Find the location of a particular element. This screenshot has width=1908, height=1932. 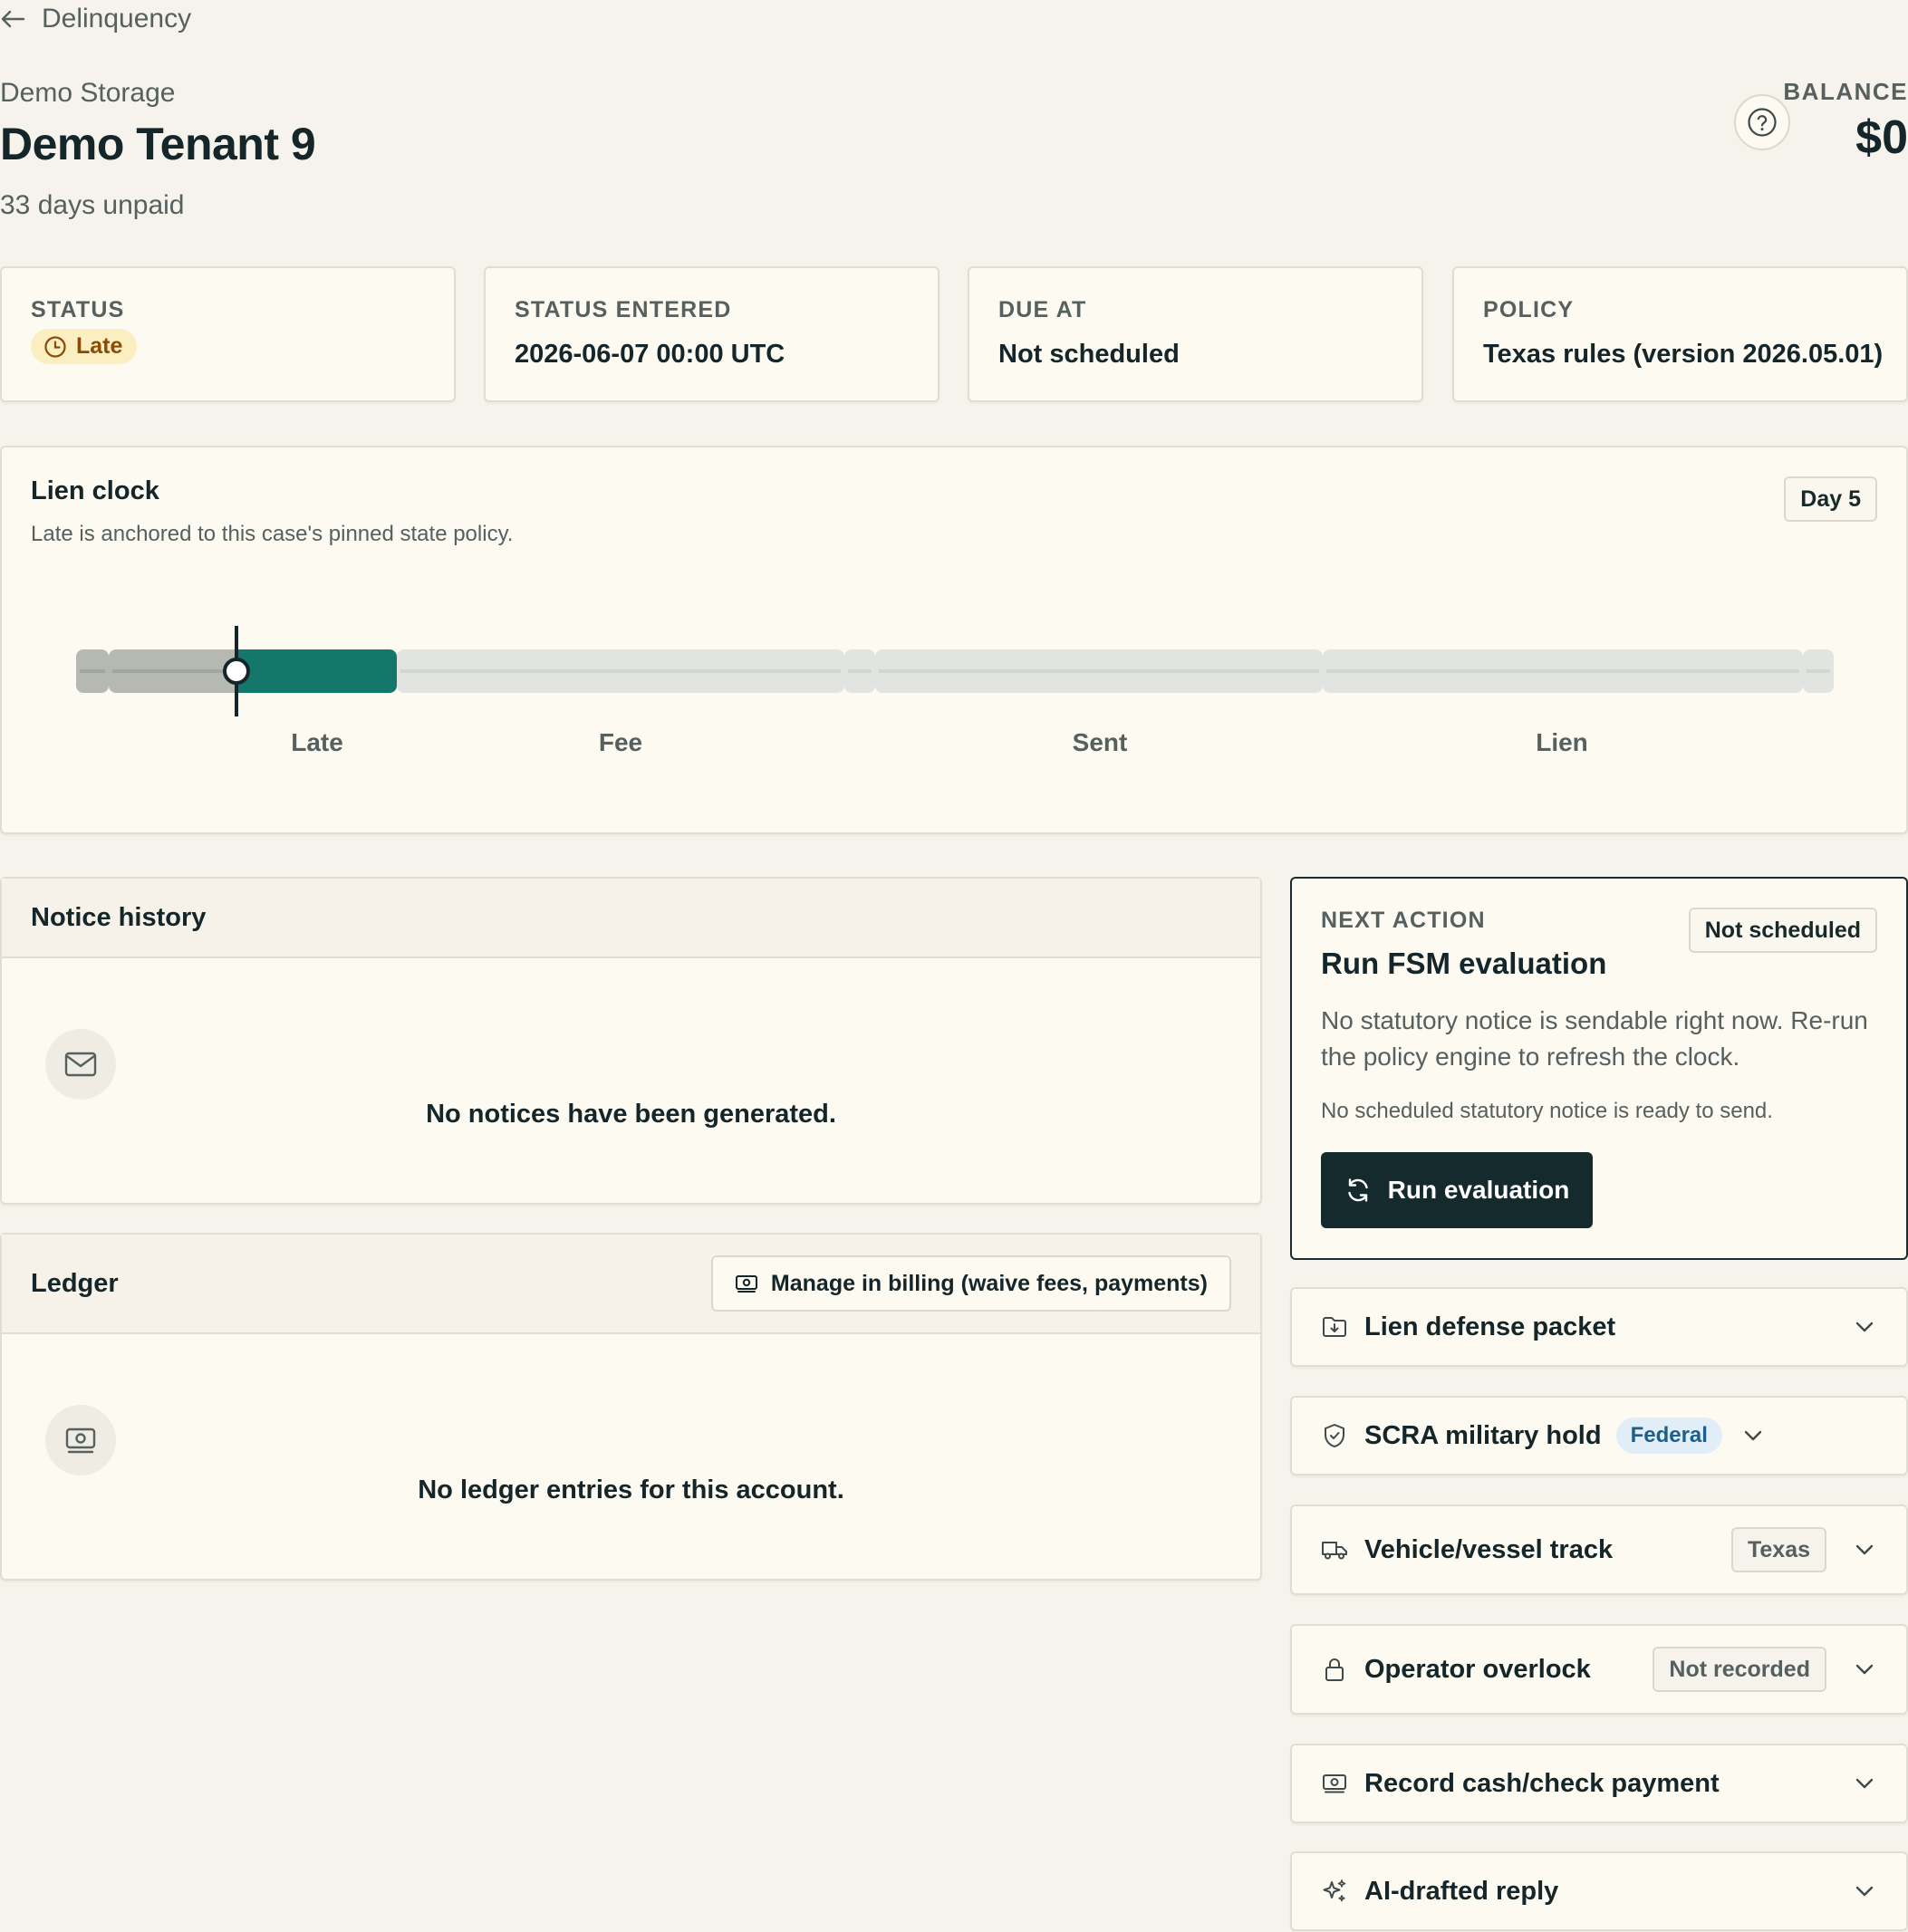

status-card: STATUS Late is located at coordinates (228, 334).